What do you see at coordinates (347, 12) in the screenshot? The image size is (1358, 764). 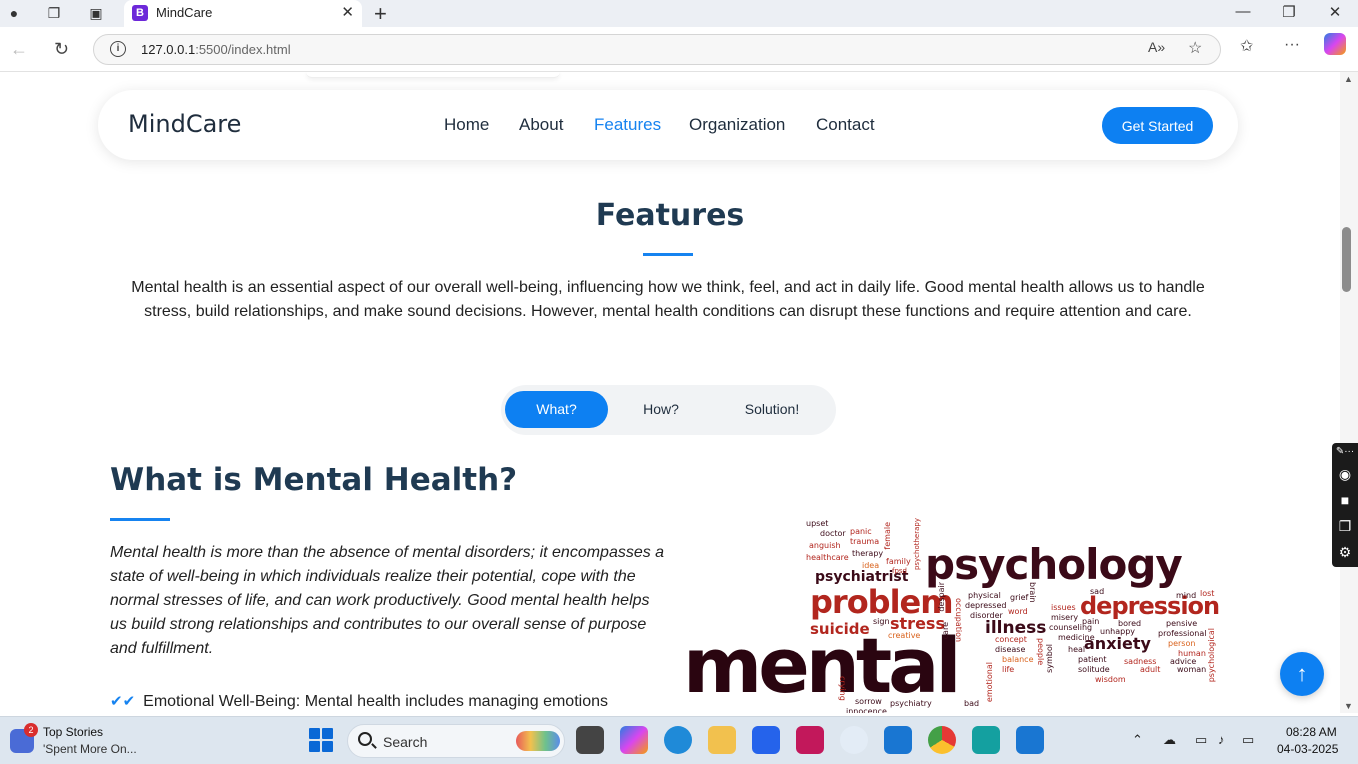 I see `close-tab-icon: ✕` at bounding box center [347, 12].